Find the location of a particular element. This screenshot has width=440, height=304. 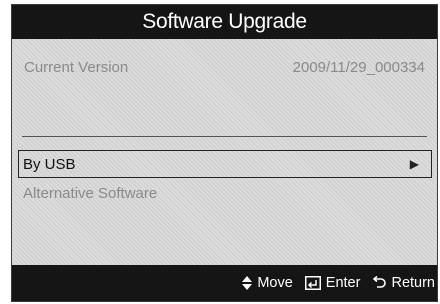

hint-return-label: Return is located at coordinates (413, 283).